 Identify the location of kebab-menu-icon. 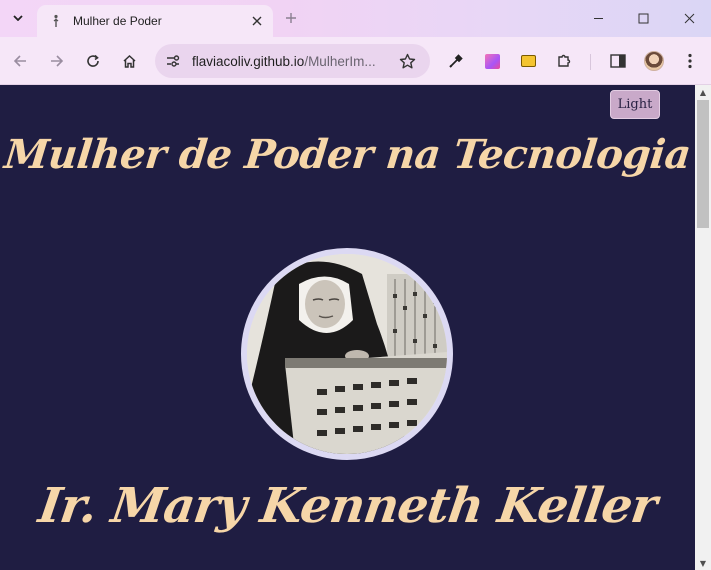
(690, 61).